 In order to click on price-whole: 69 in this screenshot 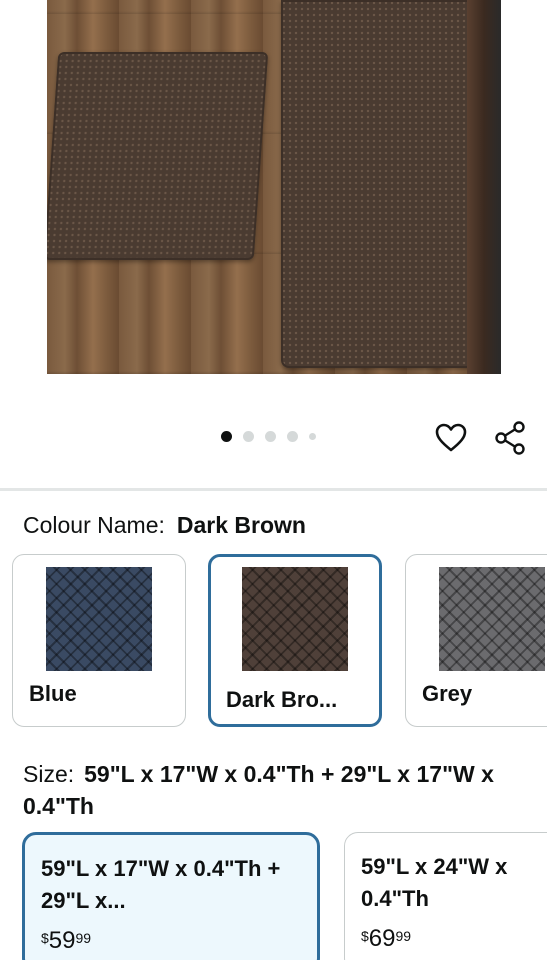, I will do `click(382, 938)`.